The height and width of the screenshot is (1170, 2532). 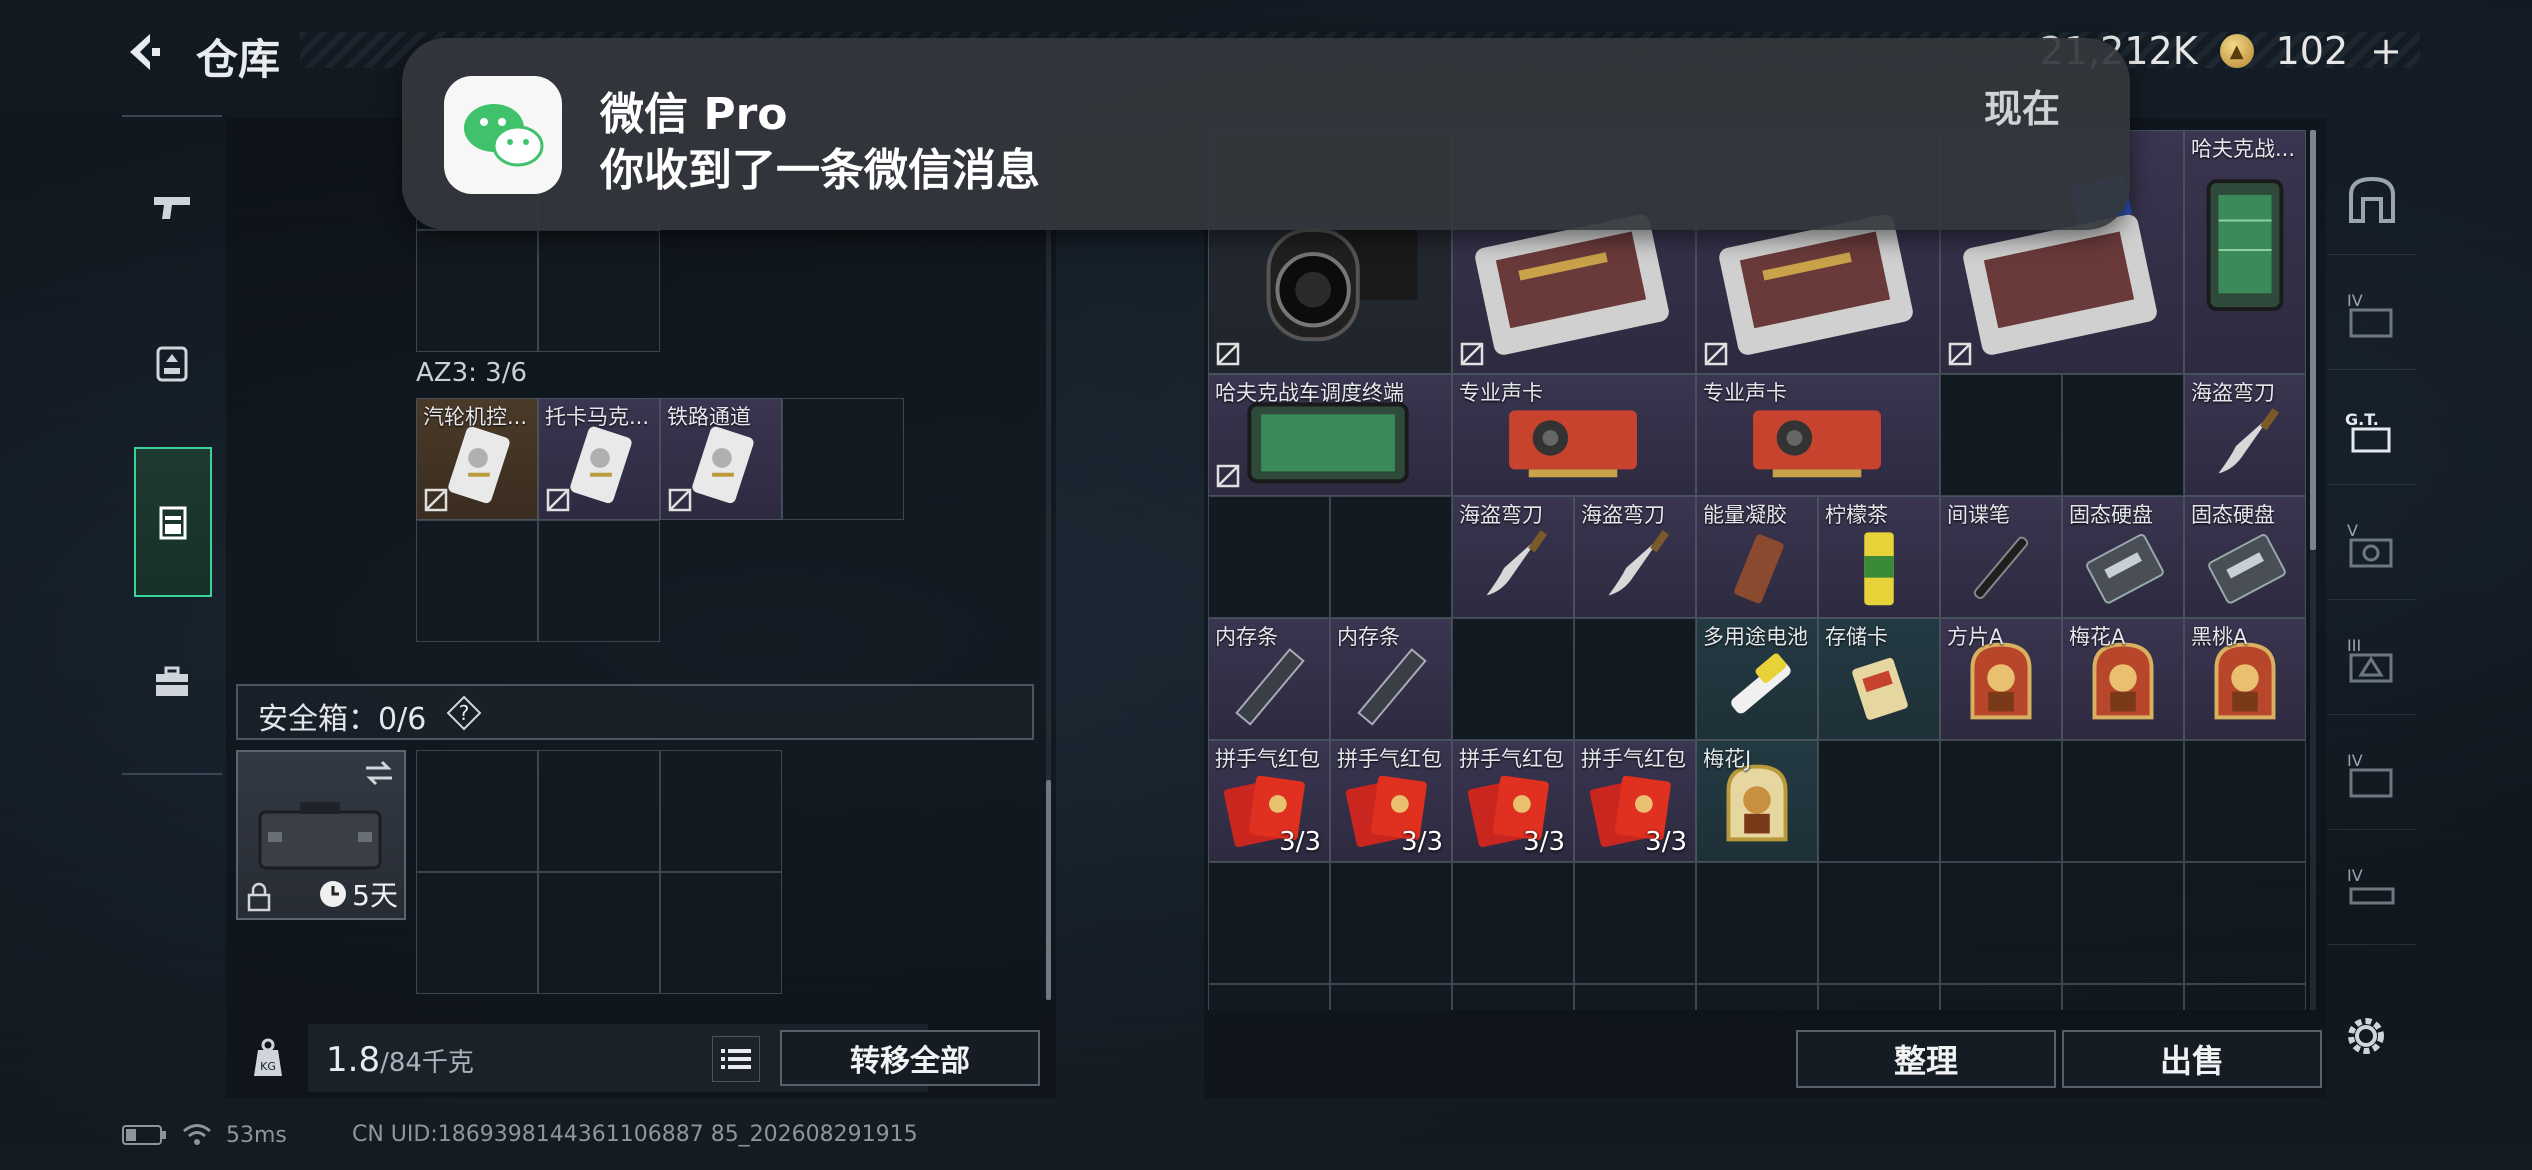 I want to click on weight-value: 1.8/84千克, so click(x=400, y=1060).